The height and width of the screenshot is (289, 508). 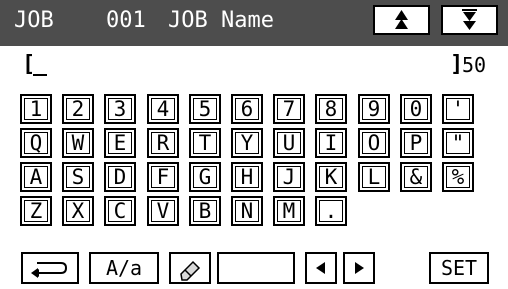 I want to click on triangle-right-icon, so click(x=359, y=268).